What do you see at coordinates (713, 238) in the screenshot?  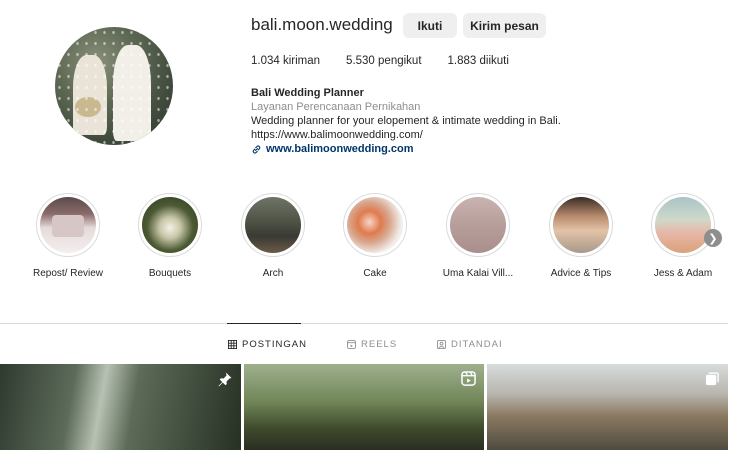 I see `highlights-next-icon: ❯` at bounding box center [713, 238].